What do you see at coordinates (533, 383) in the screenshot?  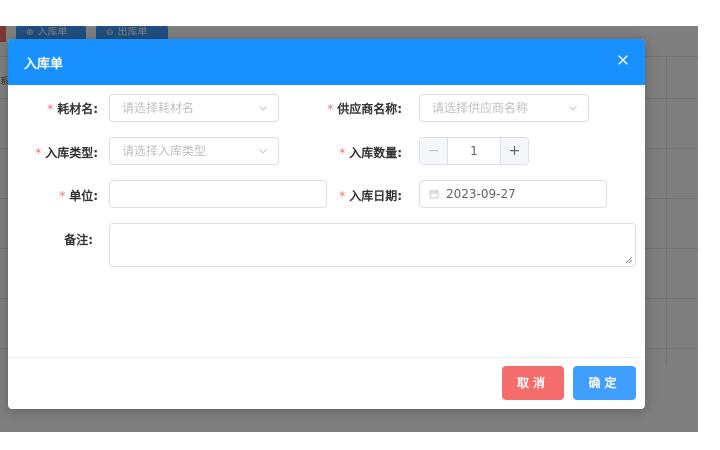 I see `cancel-button: 取消` at bounding box center [533, 383].